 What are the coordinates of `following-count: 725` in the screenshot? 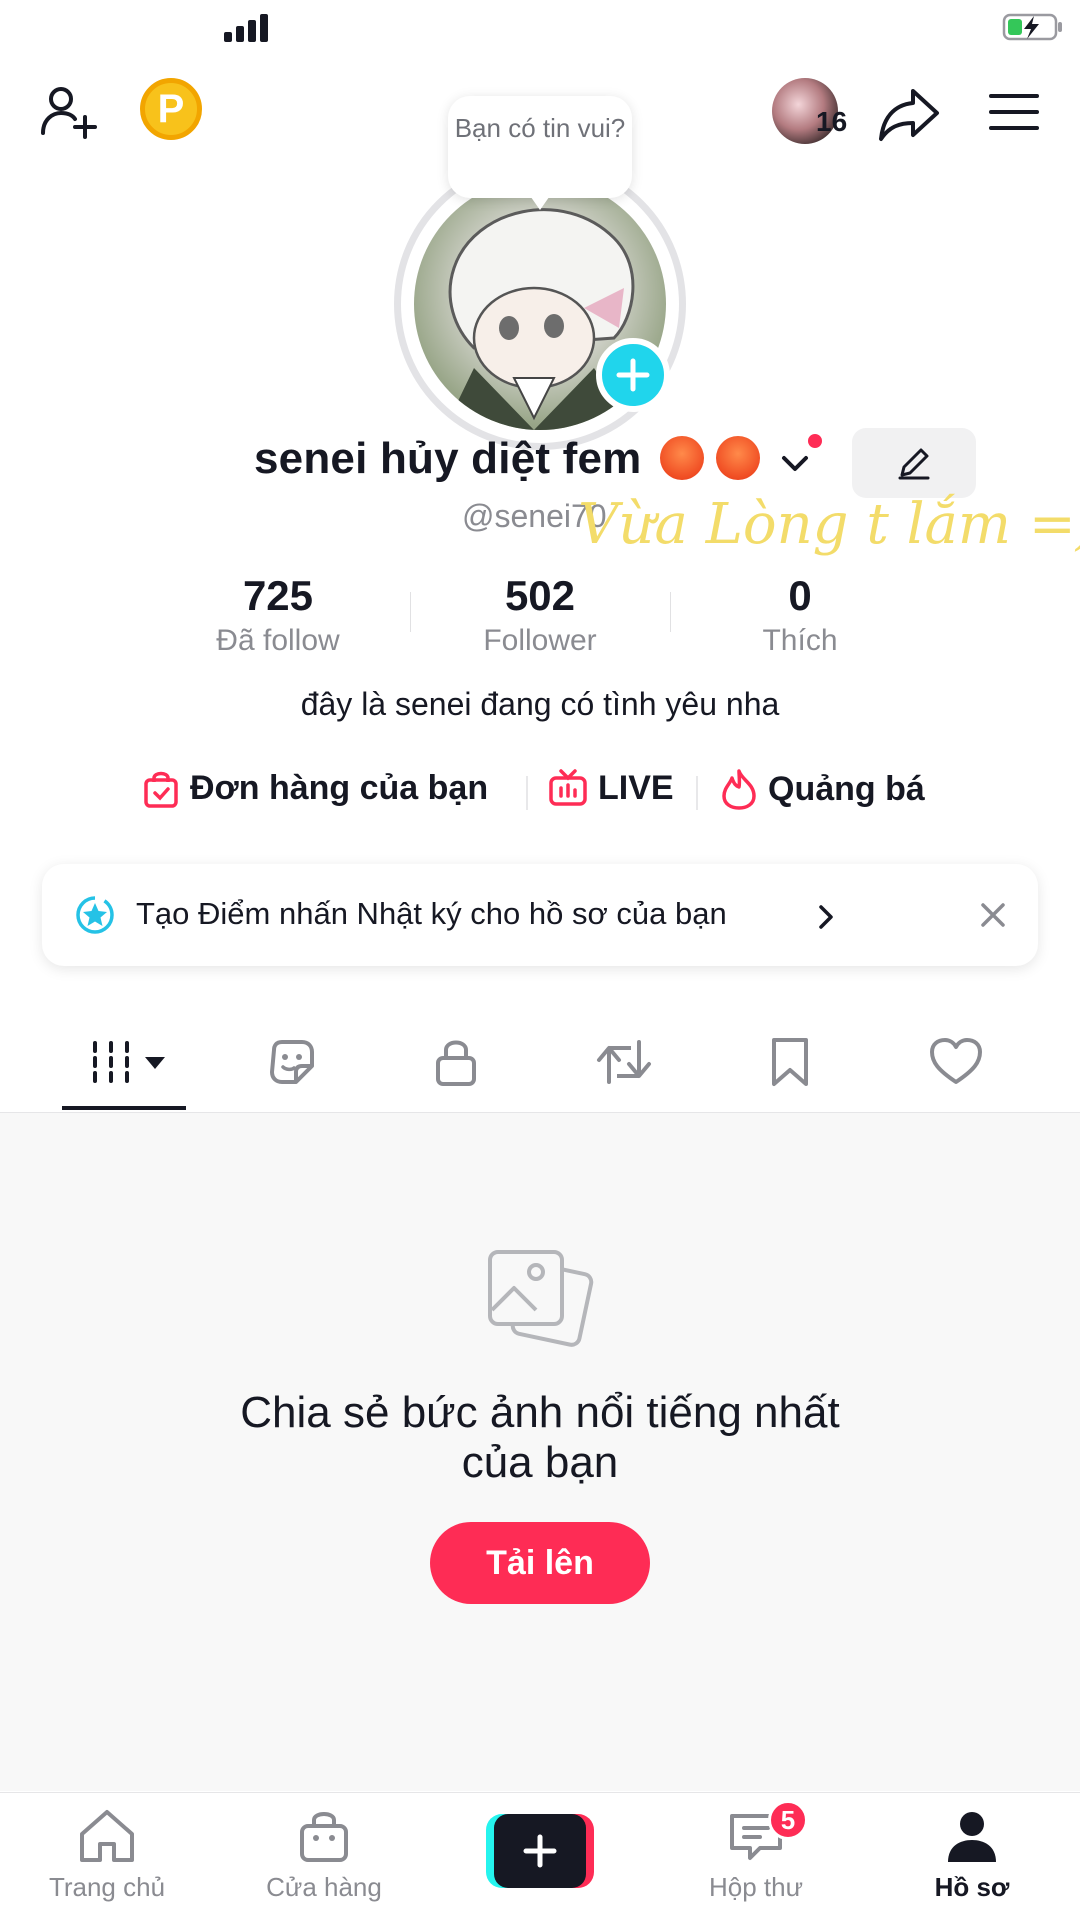 It's located at (278, 595).